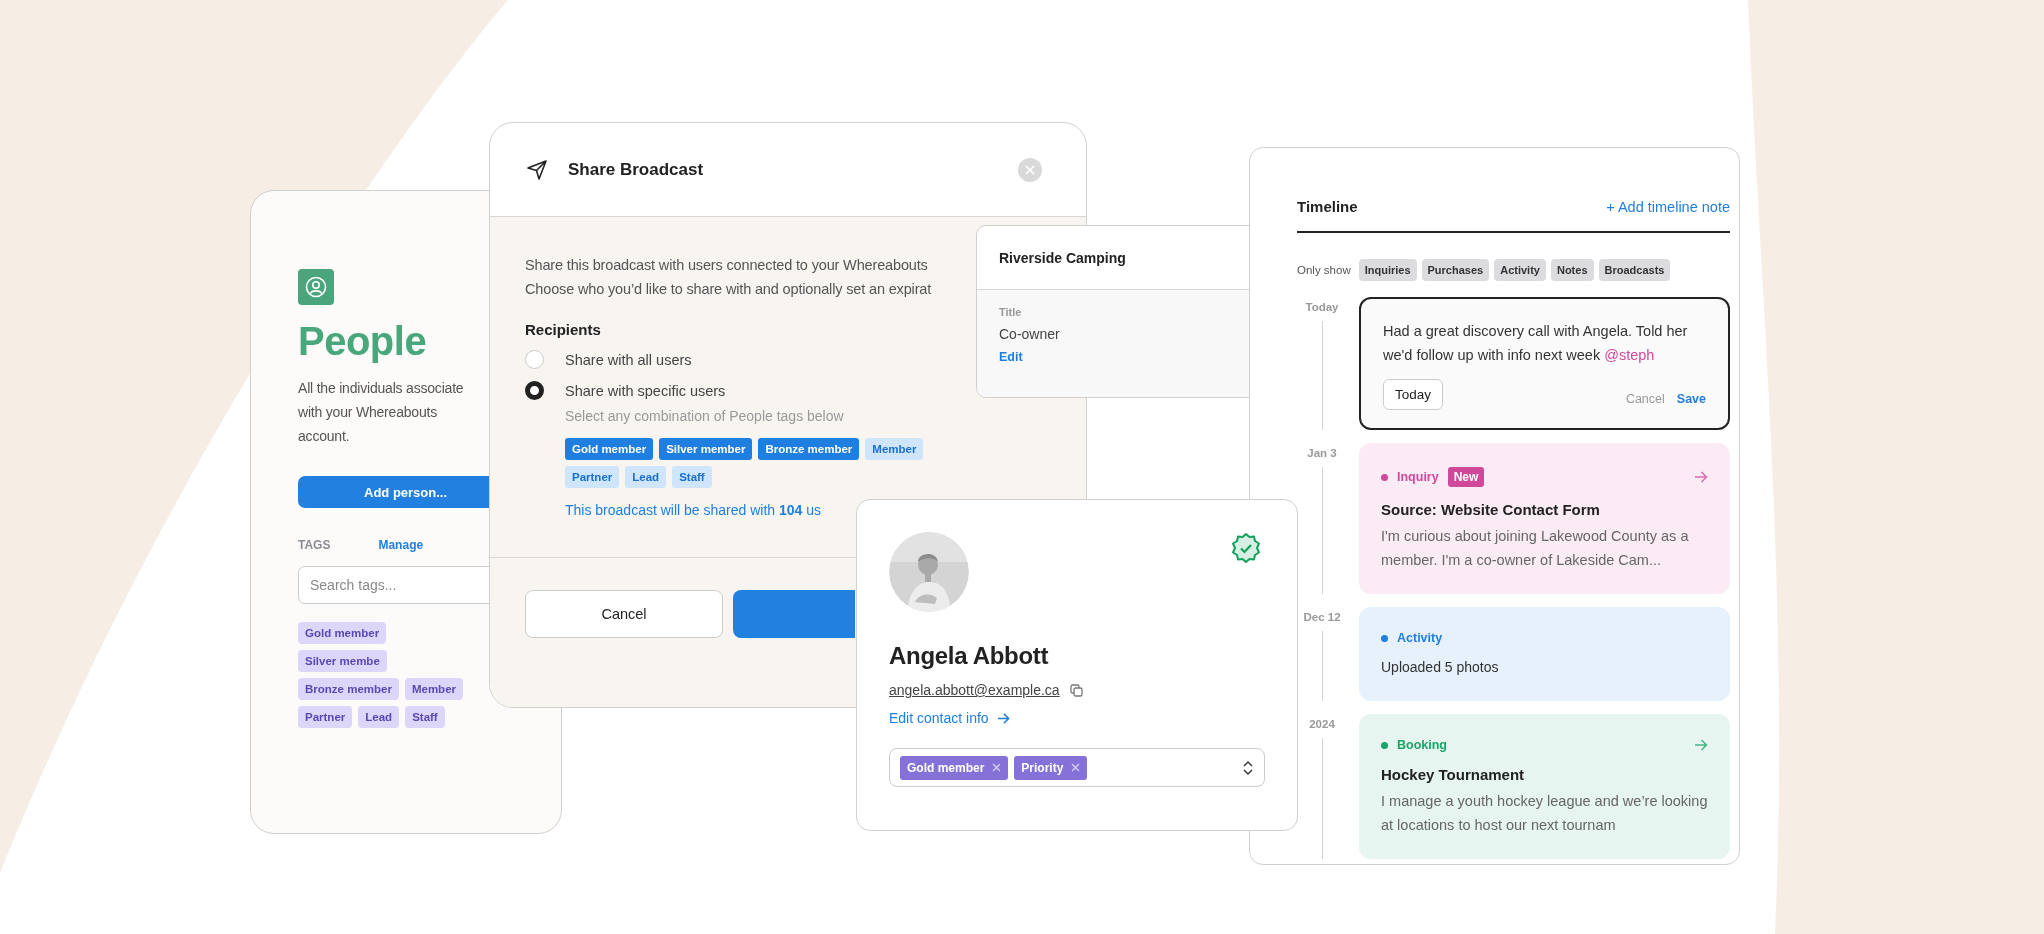 The height and width of the screenshot is (934, 2044). I want to click on entry-text: Uploaded 5 photos, so click(1440, 667).